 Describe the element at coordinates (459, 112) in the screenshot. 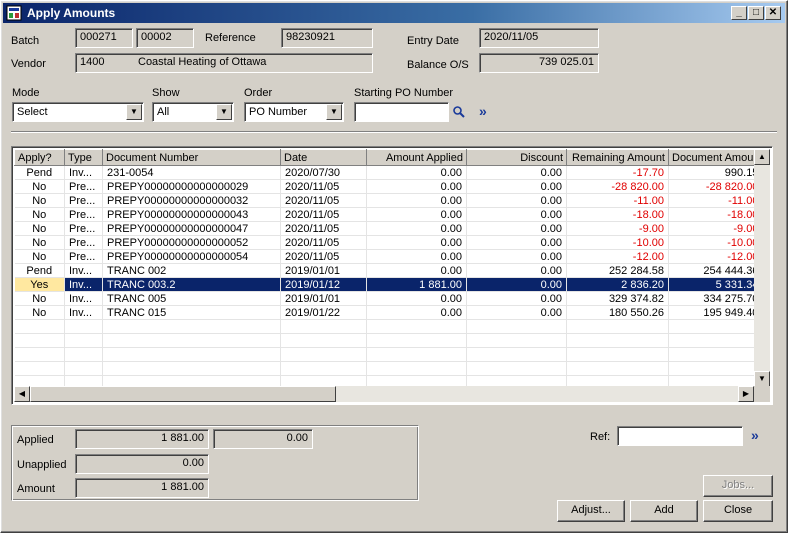

I see `search-icon` at that location.